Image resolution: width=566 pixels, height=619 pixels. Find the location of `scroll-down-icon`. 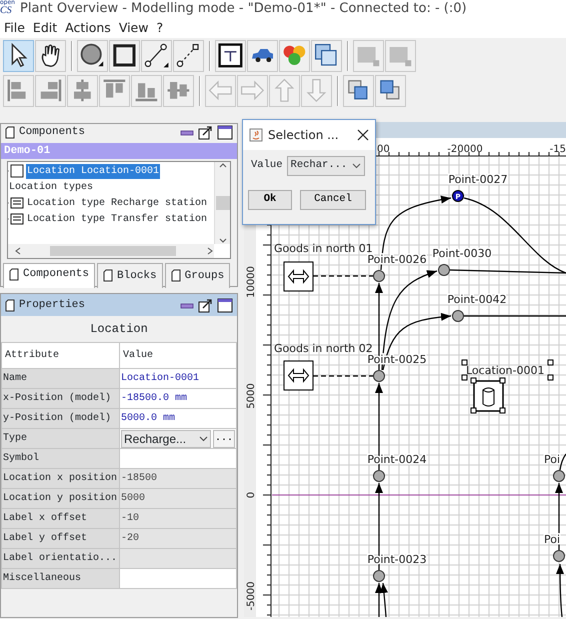

scroll-down-icon is located at coordinates (222, 241).